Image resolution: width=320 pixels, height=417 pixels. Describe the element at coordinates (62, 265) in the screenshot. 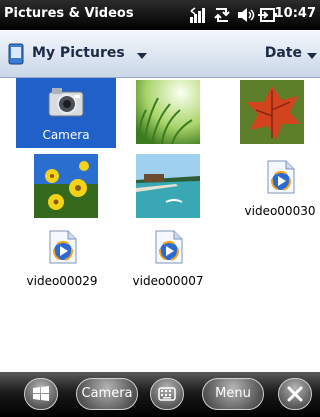

I see `video-file: video00029` at that location.